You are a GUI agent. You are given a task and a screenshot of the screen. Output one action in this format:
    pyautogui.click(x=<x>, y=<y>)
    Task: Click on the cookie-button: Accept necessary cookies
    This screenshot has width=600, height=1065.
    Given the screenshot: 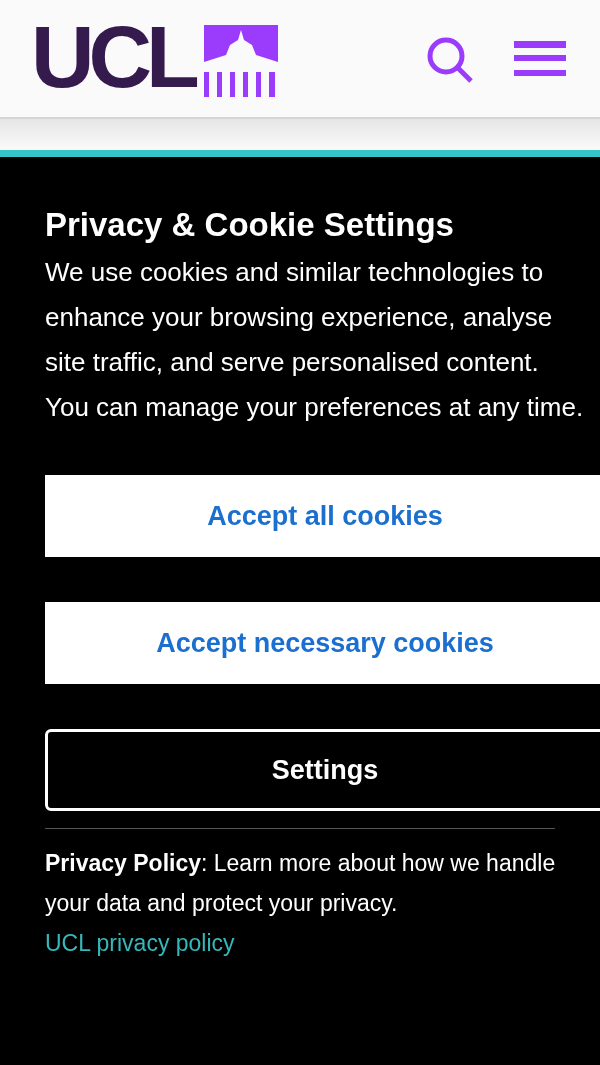 What is the action you would take?
    pyautogui.click(x=322, y=643)
    